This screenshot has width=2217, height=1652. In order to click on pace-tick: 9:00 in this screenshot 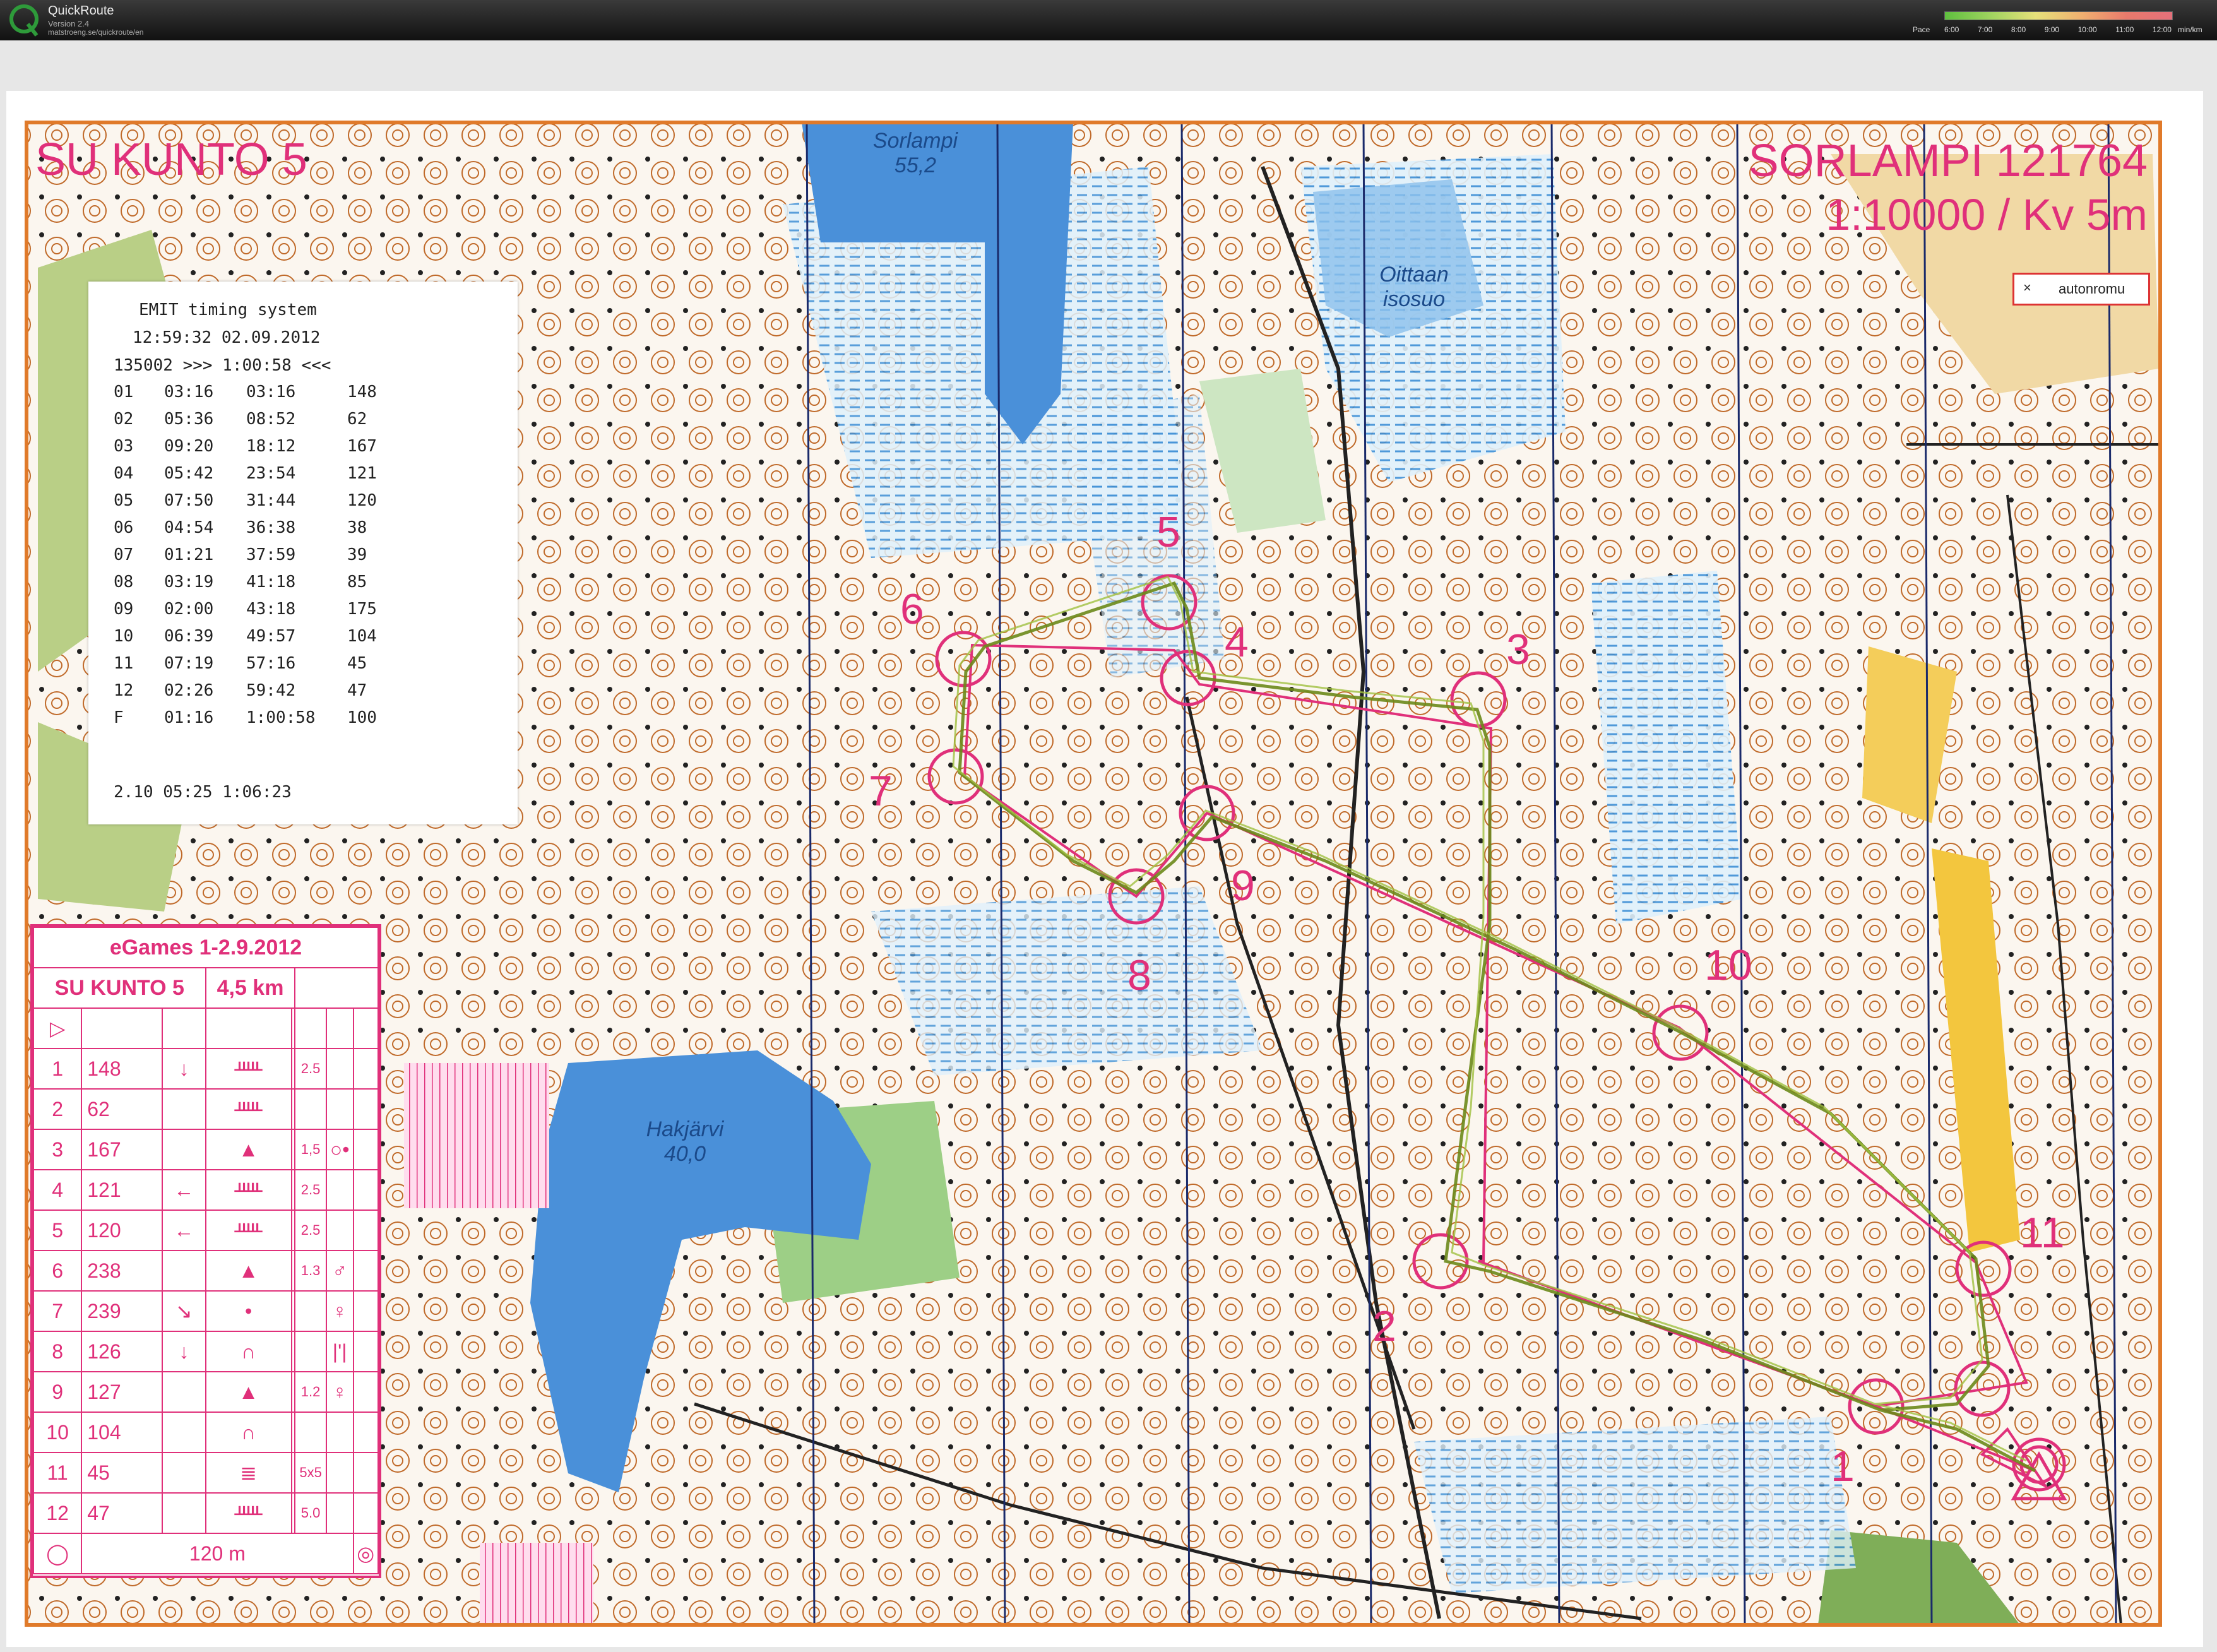, I will do `click(2052, 29)`.